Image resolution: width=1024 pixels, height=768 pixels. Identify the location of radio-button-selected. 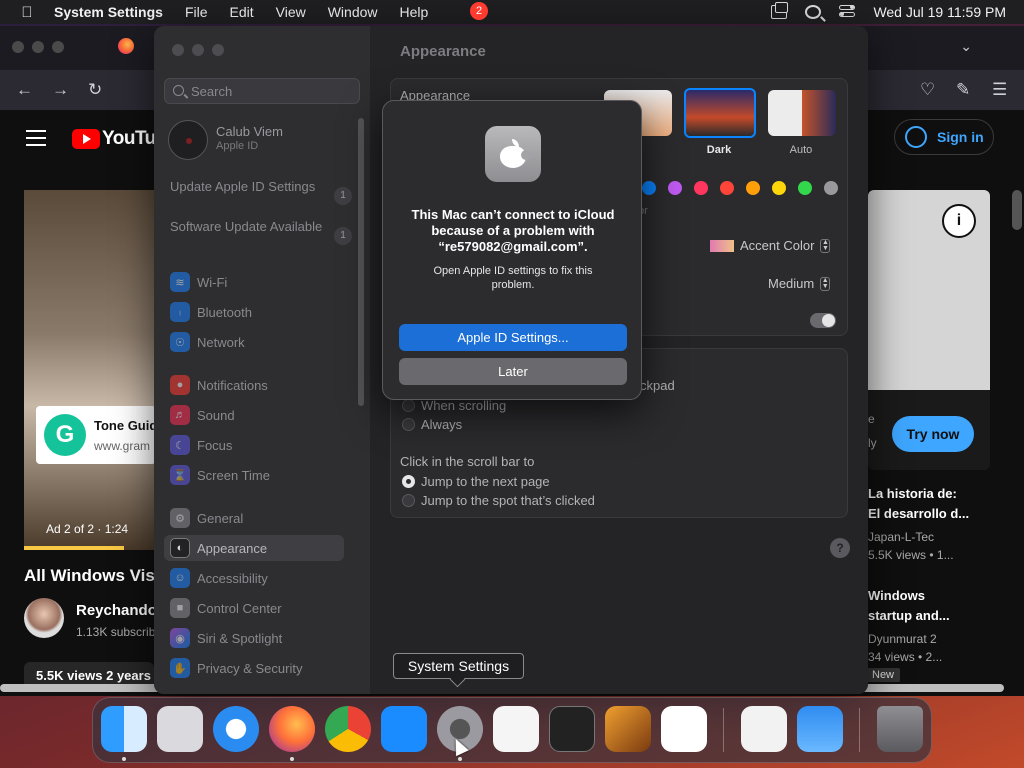
(408, 481).